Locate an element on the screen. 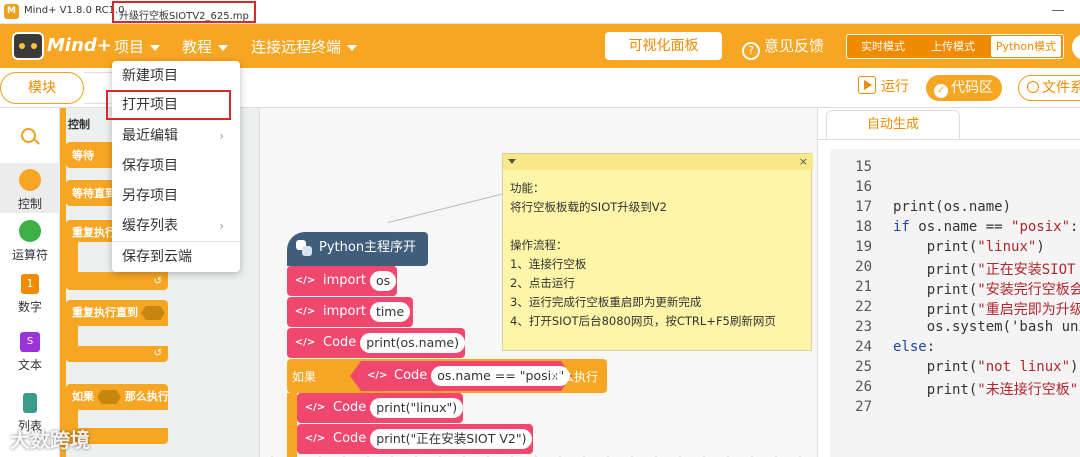 This screenshot has height=457, width=1080. menu-item-recent: 最近编辑 › is located at coordinates (176, 136).